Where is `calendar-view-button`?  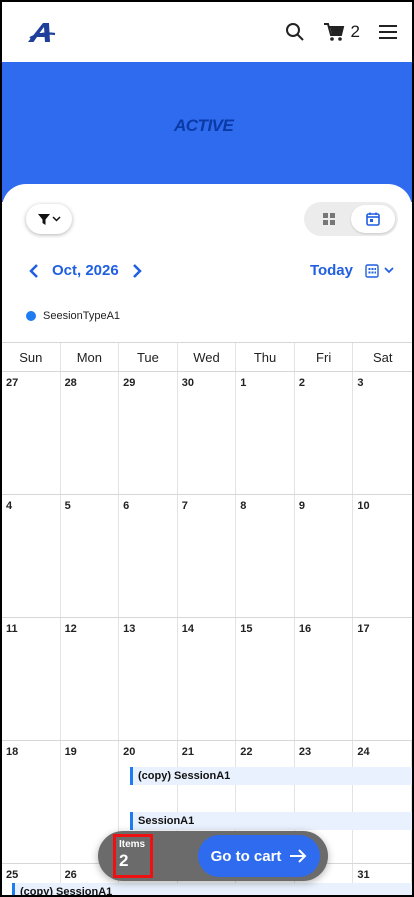 calendar-view-button is located at coordinates (373, 219).